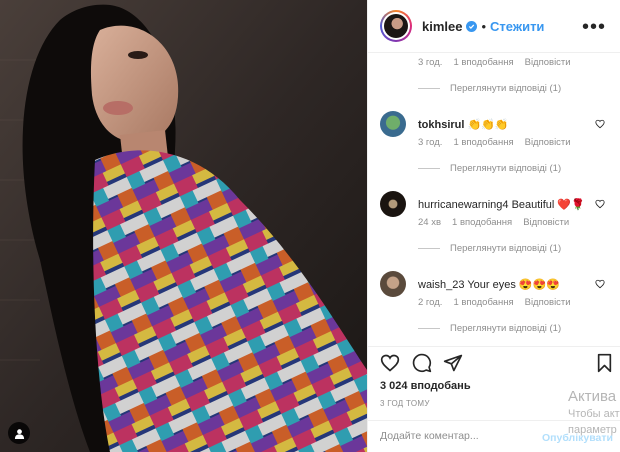  I want to click on commenter-username: hurricanewarning4, so click(463, 205).